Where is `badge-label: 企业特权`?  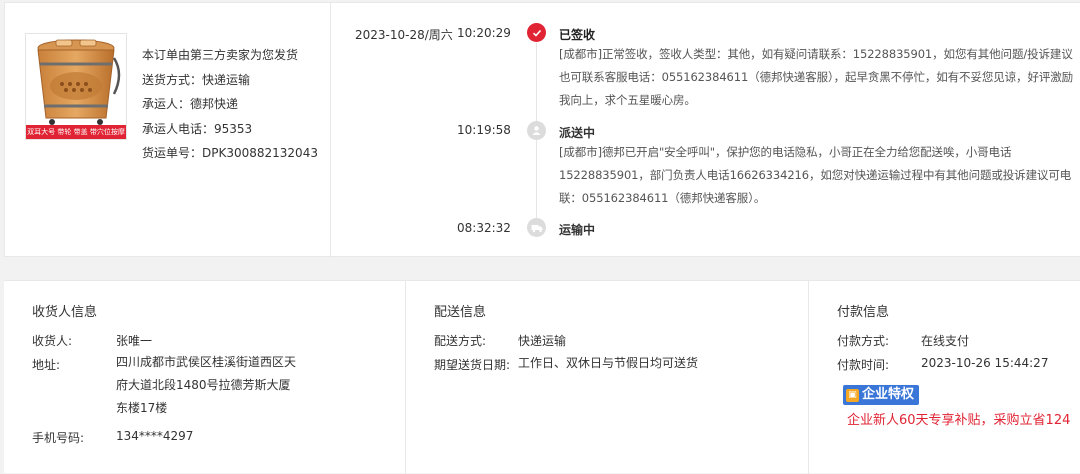
badge-label: 企业特权 is located at coordinates (888, 394).